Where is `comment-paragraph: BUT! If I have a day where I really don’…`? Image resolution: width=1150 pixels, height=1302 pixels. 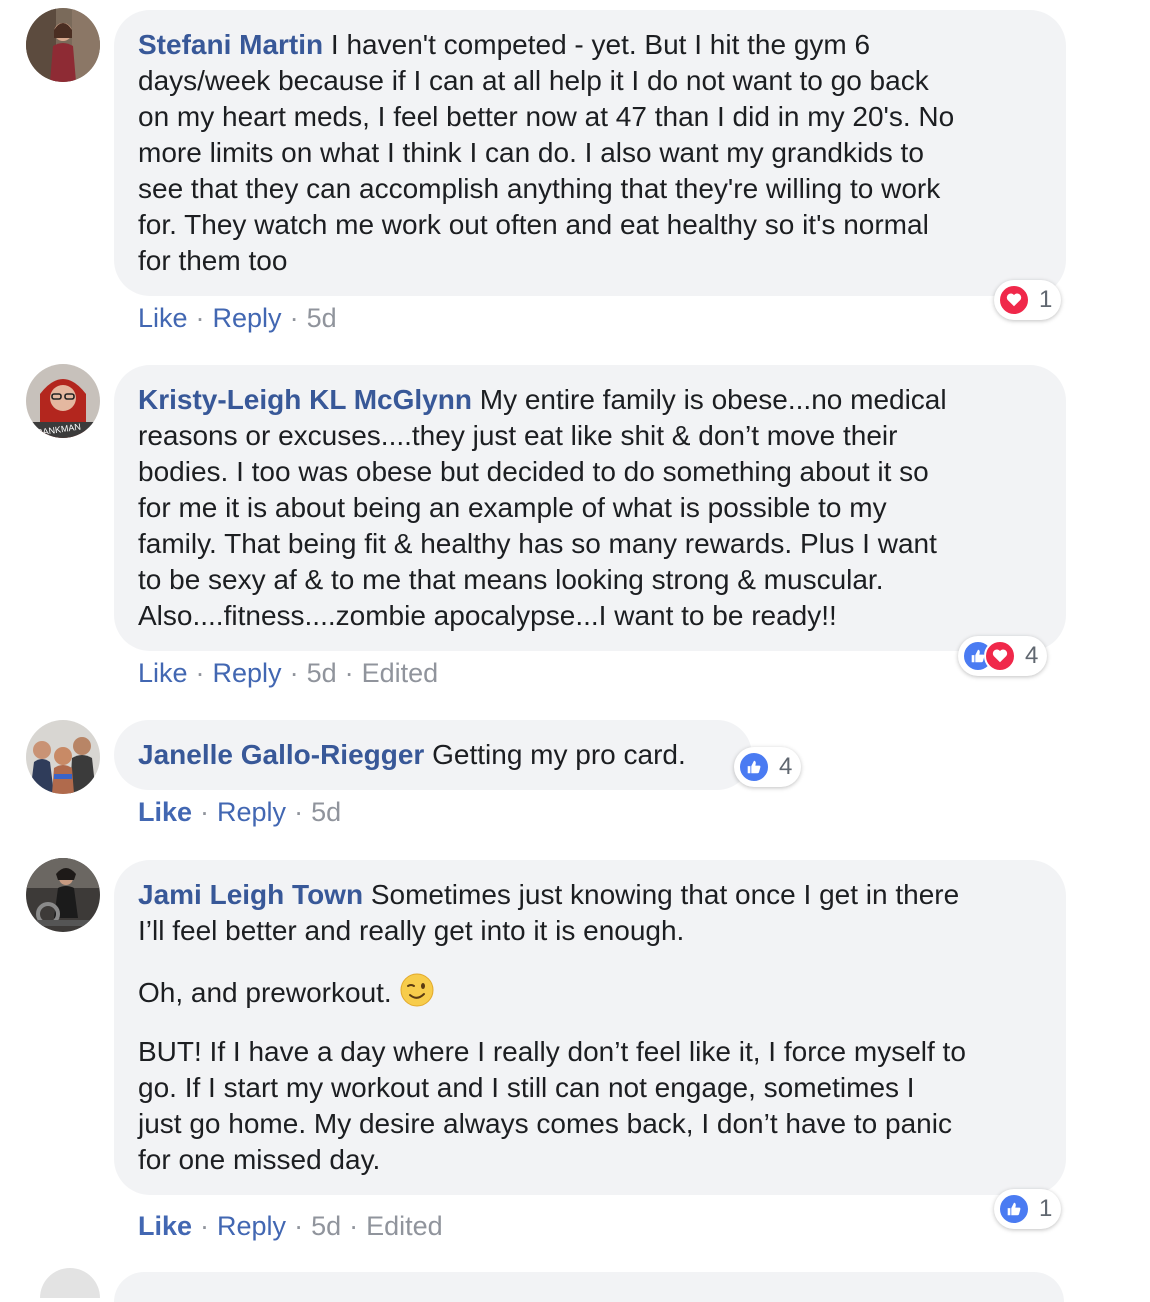
comment-paragraph: BUT! If I have a day where I really don’… is located at coordinates (590, 1106).